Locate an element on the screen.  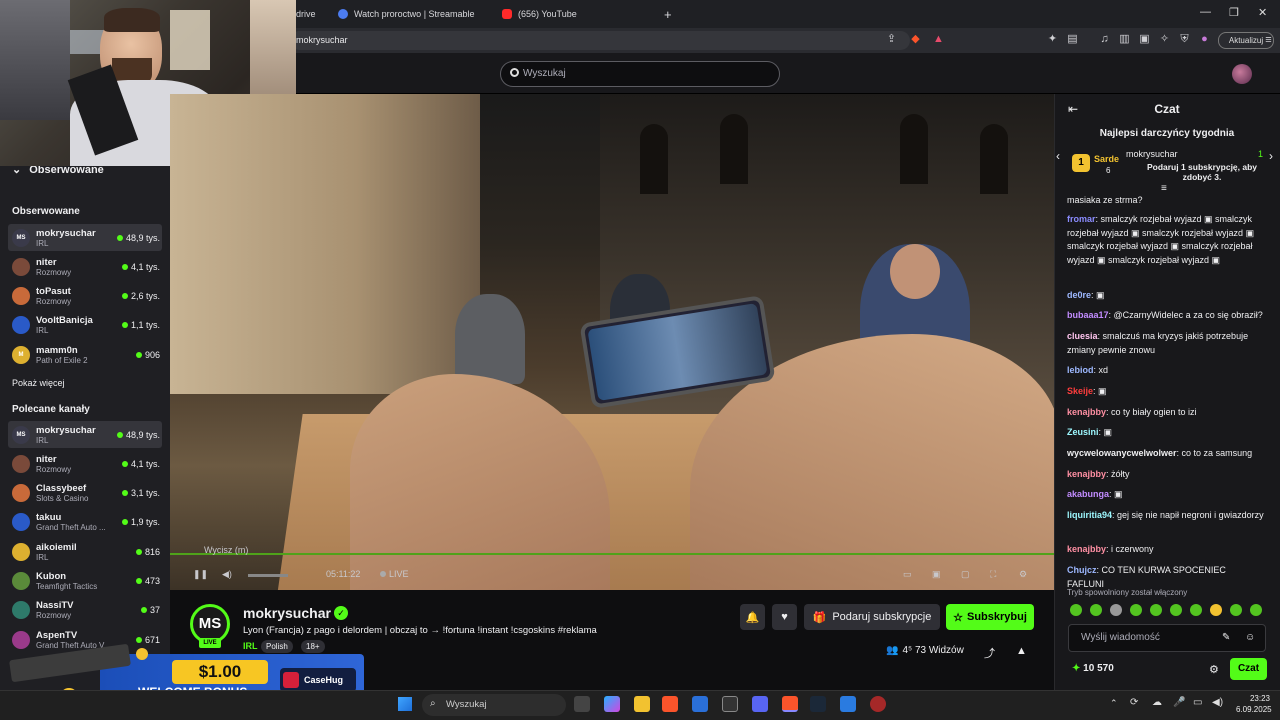
emote-picker-icon: ☺ is located at coordinates (1250, 637).